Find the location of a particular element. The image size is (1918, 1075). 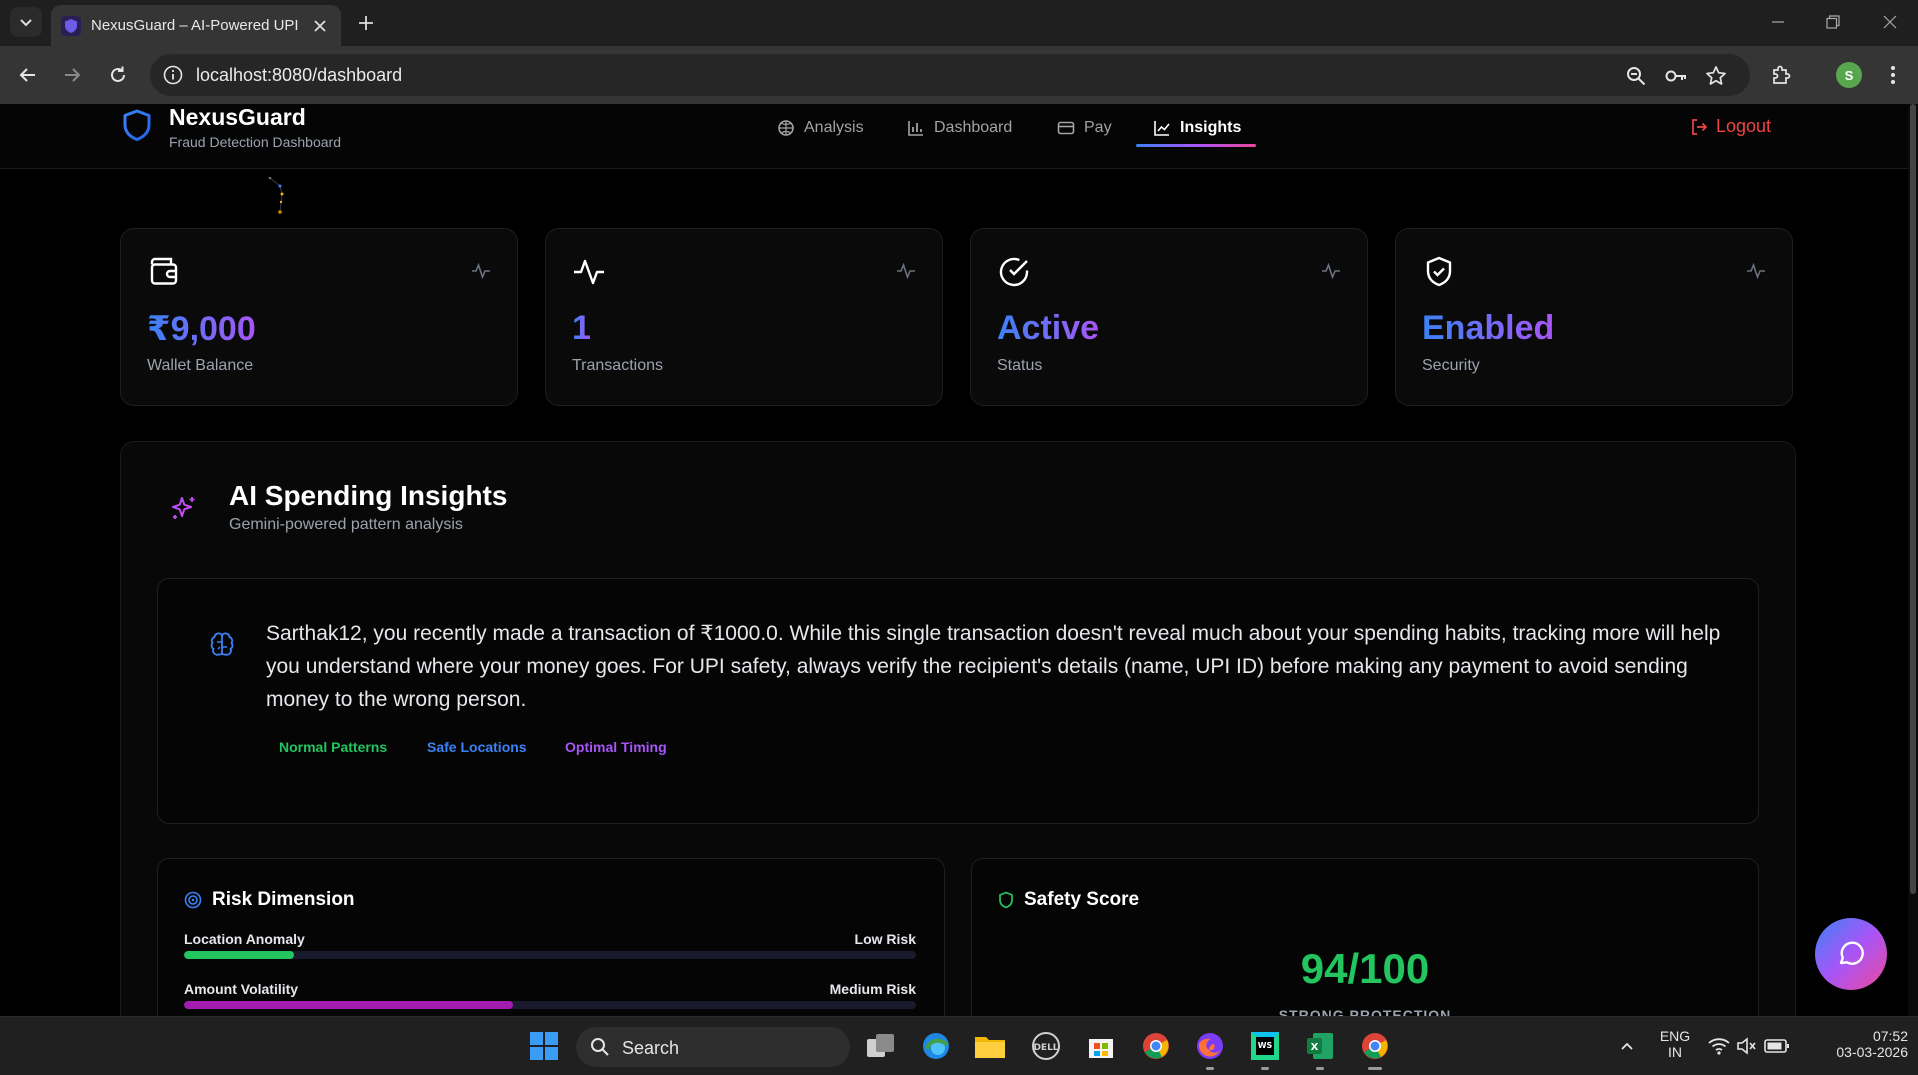

page-scrollbar is located at coordinates (1913, 560).